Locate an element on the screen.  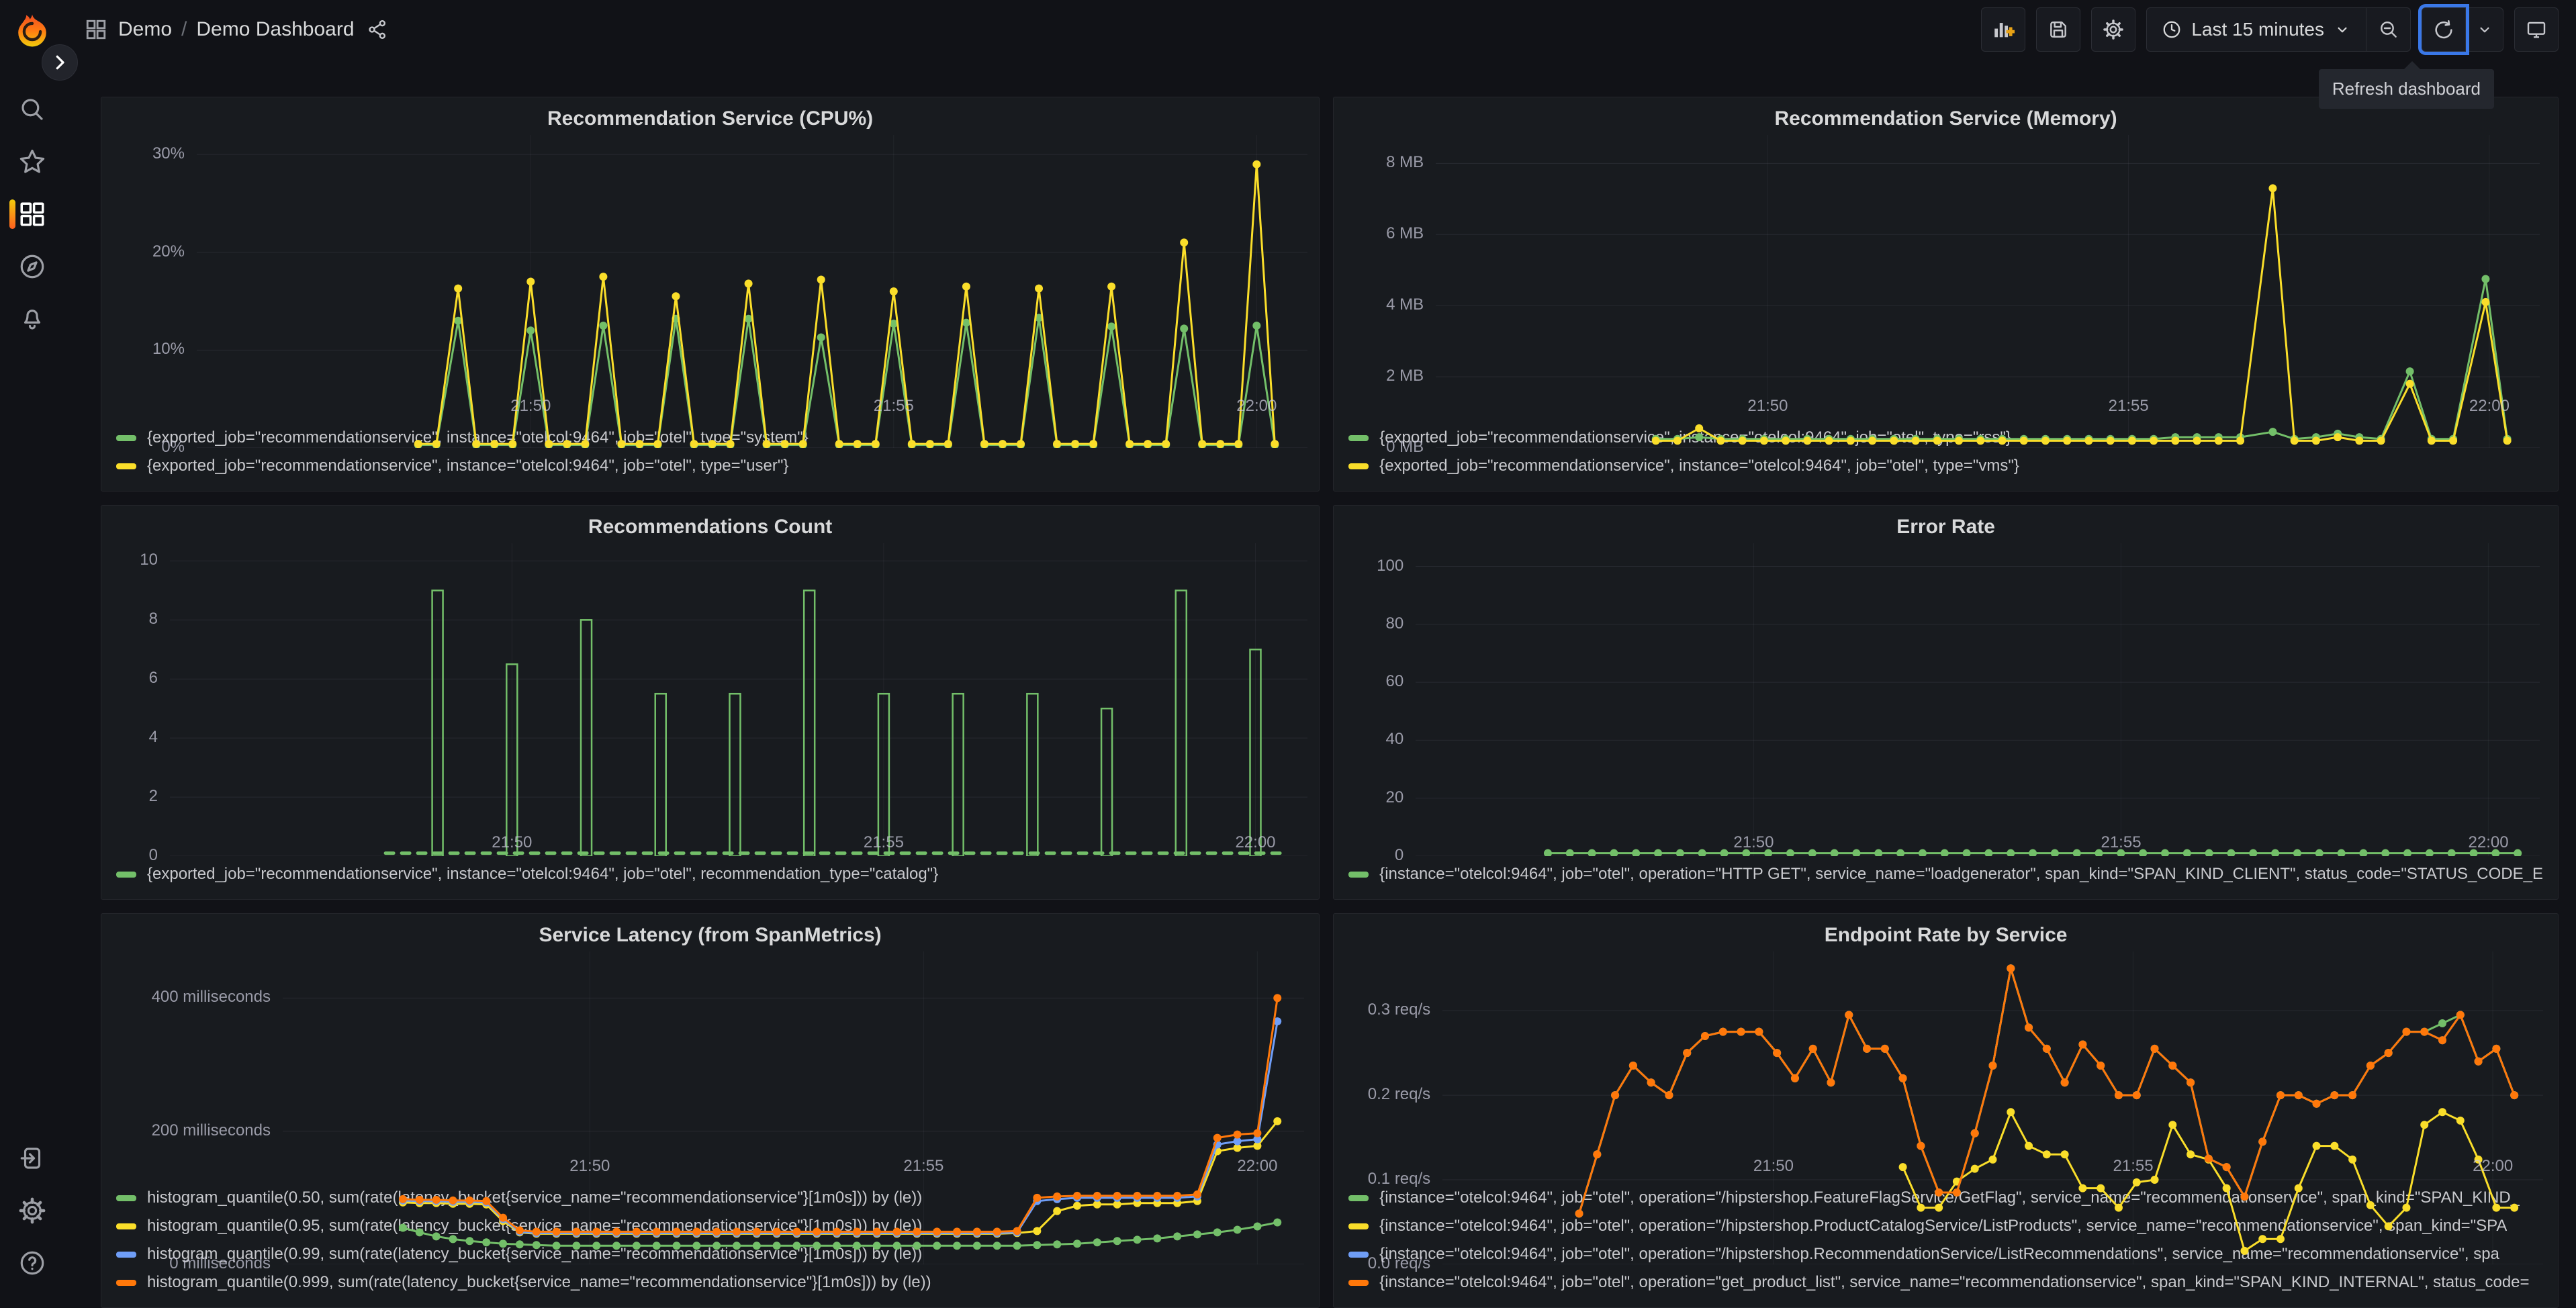
breadcrumb-dashboard: Demo Dashboard is located at coordinates (275, 30).